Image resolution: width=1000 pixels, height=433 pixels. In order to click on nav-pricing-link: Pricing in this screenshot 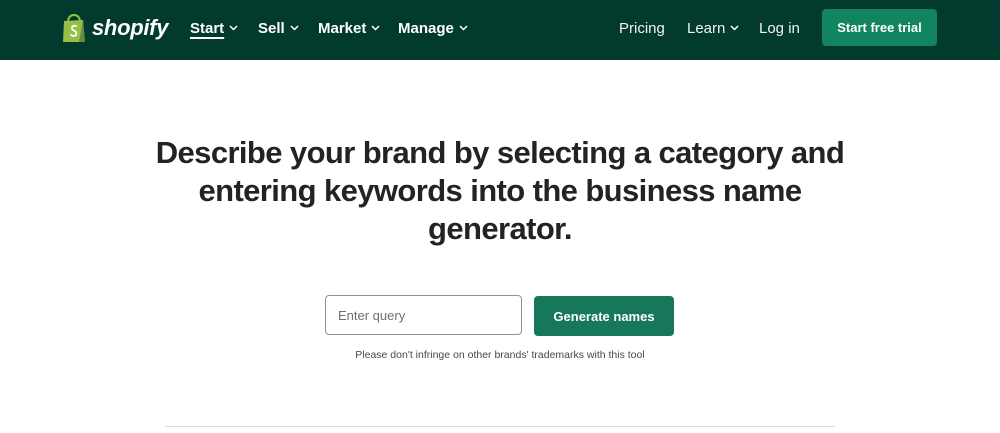, I will do `click(642, 28)`.